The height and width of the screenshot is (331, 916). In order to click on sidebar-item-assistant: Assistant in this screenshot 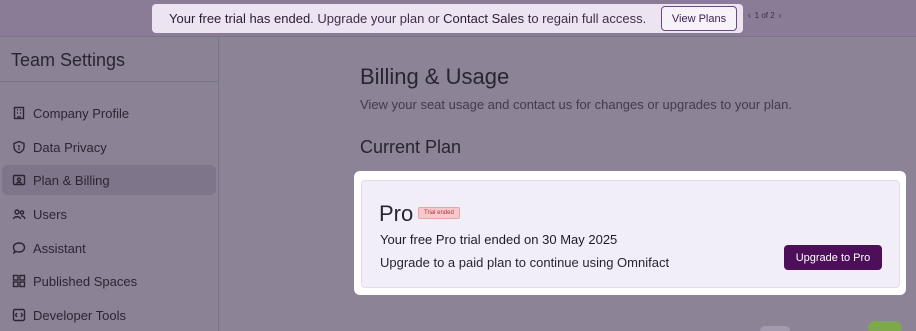, I will do `click(109, 248)`.